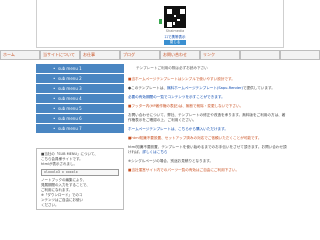 The image size is (320, 240). What do you see at coordinates (70, 68) in the screenshot?
I see `sidebar-item-label: sub menu 1` at bounding box center [70, 68].